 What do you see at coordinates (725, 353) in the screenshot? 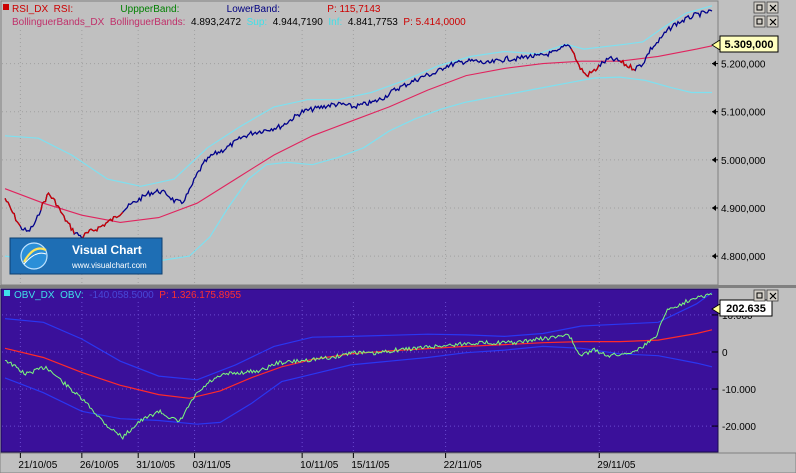
I see `obv-y-label: 0` at bounding box center [725, 353].